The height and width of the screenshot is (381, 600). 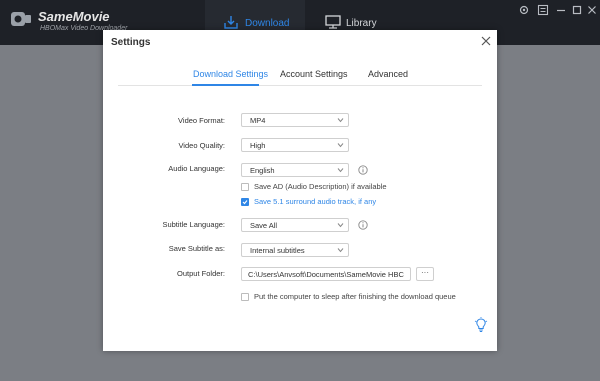 I want to click on active-tab-indicator, so click(x=225, y=85).